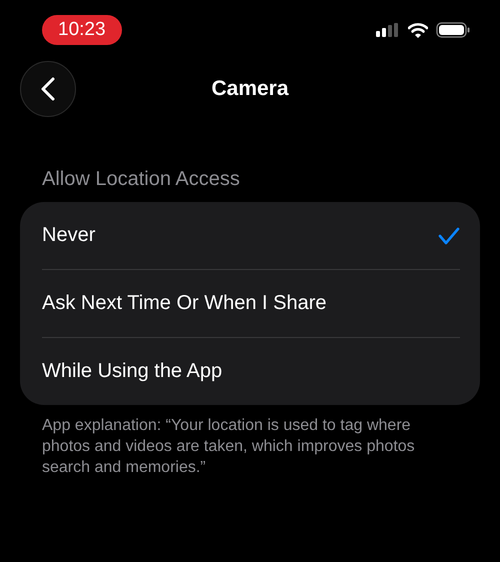 This screenshot has height=562, width=500. What do you see at coordinates (453, 30) in the screenshot?
I see `battery-icon` at bounding box center [453, 30].